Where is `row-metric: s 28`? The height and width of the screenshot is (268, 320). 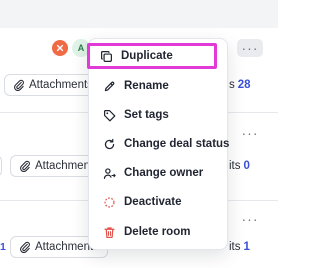
row-metric: s 28 is located at coordinates (240, 85).